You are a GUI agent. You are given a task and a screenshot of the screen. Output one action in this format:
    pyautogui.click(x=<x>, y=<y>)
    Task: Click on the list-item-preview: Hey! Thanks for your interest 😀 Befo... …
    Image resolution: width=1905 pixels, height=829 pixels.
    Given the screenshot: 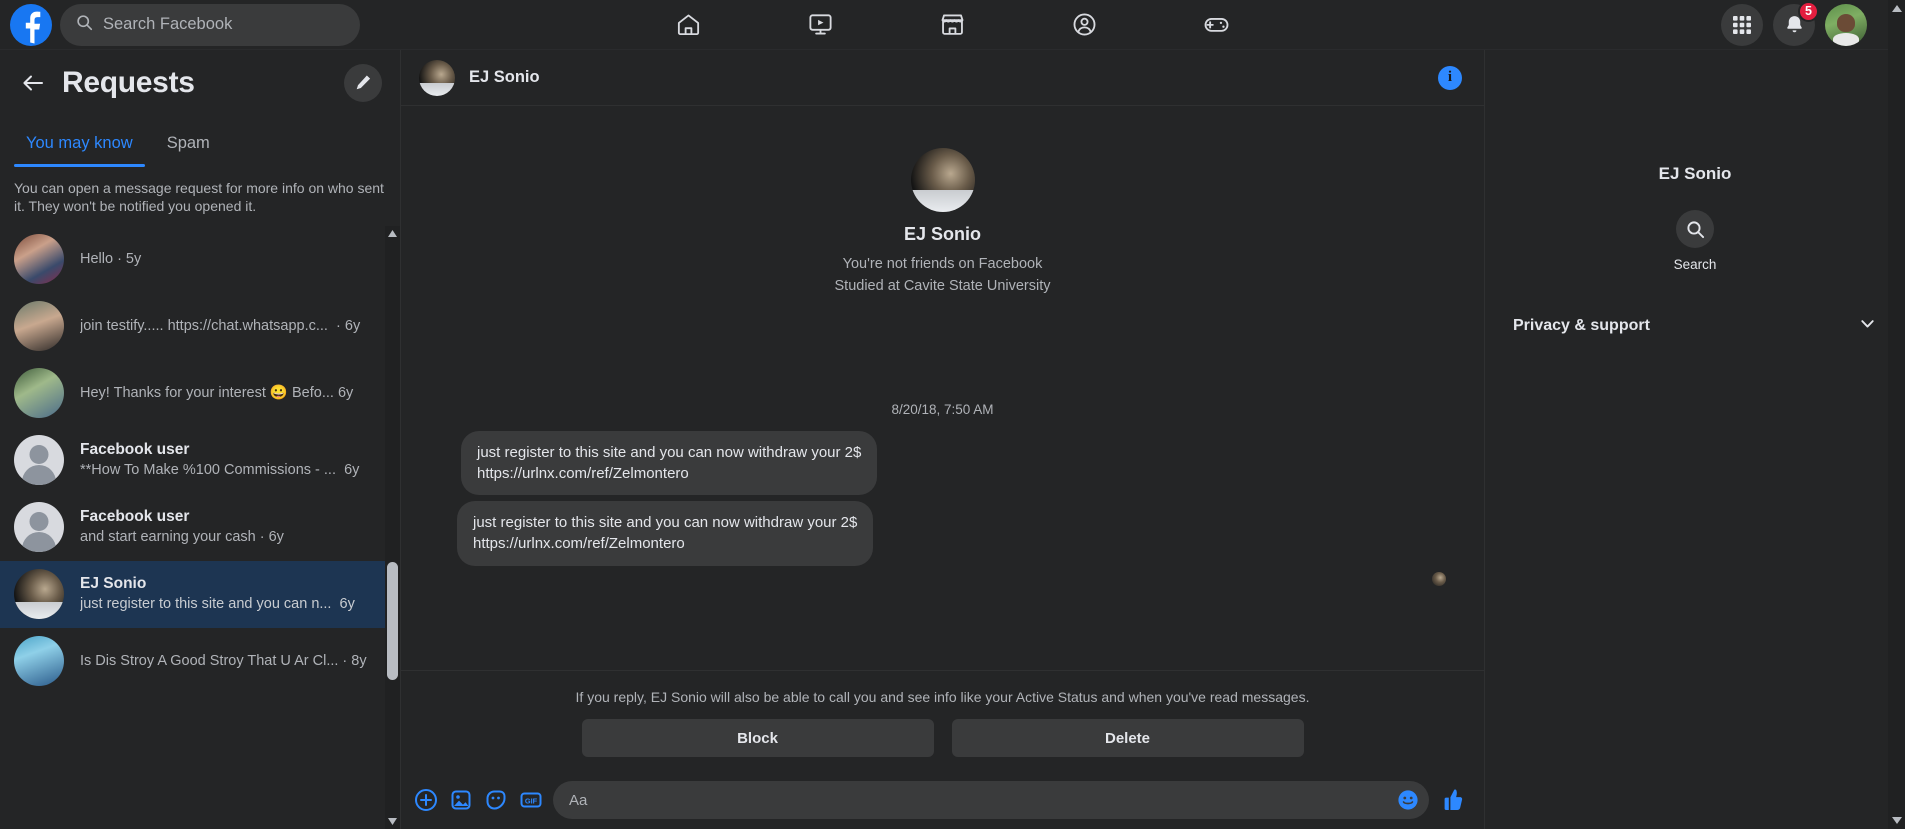 What is the action you would take?
    pyautogui.click(x=217, y=392)
    